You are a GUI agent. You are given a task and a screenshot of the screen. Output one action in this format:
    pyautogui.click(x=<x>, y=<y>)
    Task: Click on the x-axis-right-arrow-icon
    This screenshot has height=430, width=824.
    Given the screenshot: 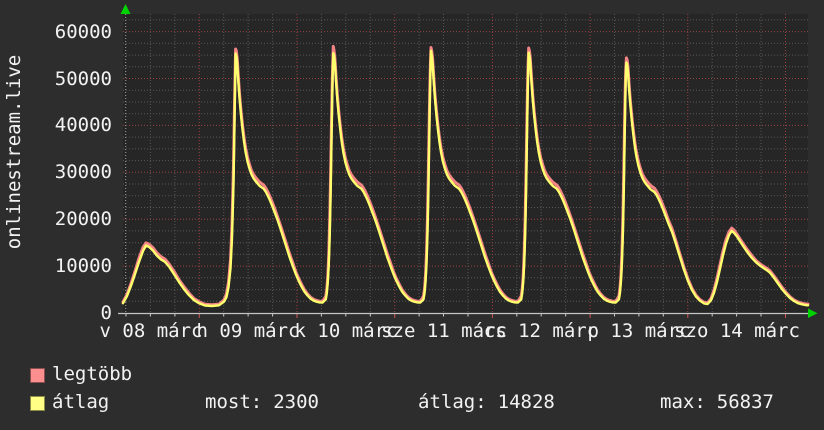 What is the action you would take?
    pyautogui.click(x=813, y=313)
    